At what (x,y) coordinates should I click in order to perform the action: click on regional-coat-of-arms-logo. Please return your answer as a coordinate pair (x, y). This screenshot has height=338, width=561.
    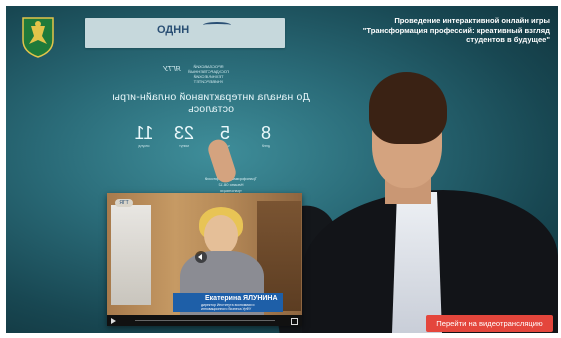
    Looking at the image, I should click on (38, 37).